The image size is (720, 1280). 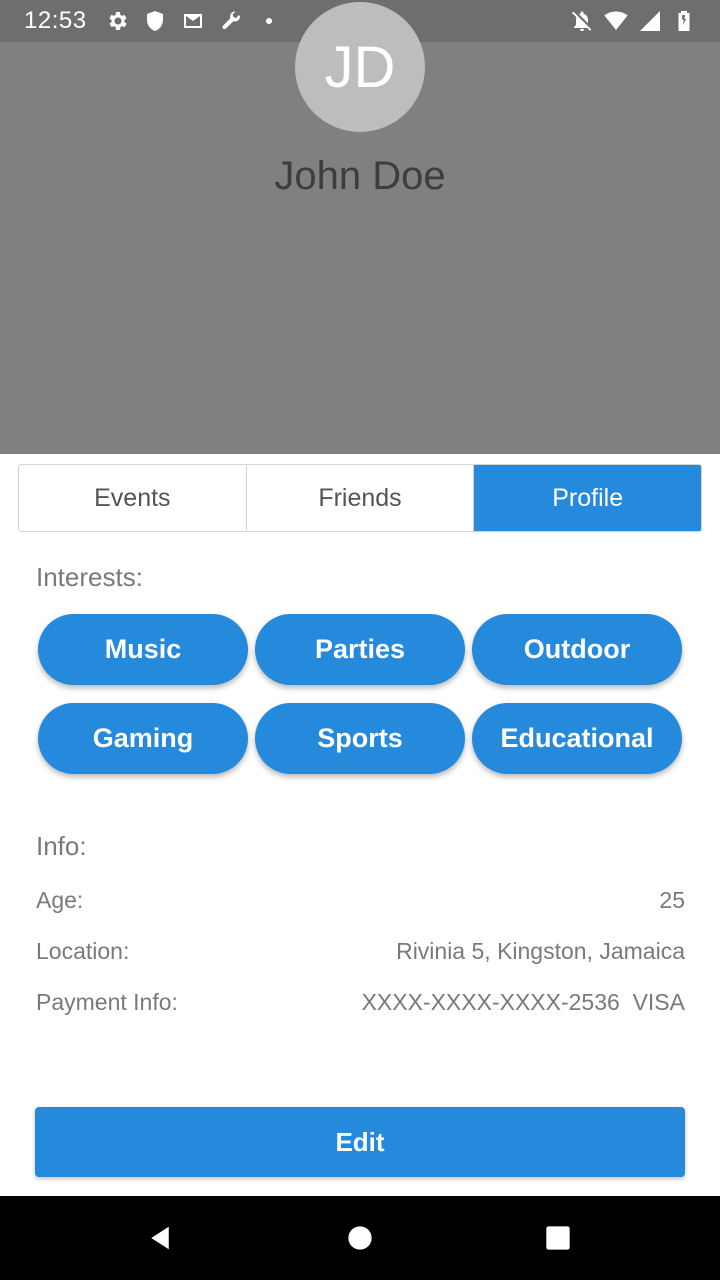 I want to click on interest-chip-gaming: Gaming, so click(x=143, y=738).